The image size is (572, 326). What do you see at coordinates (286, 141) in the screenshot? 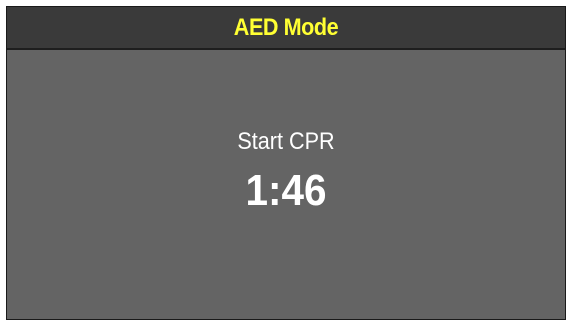
I see `cpr-instruction: Start CPR` at bounding box center [286, 141].